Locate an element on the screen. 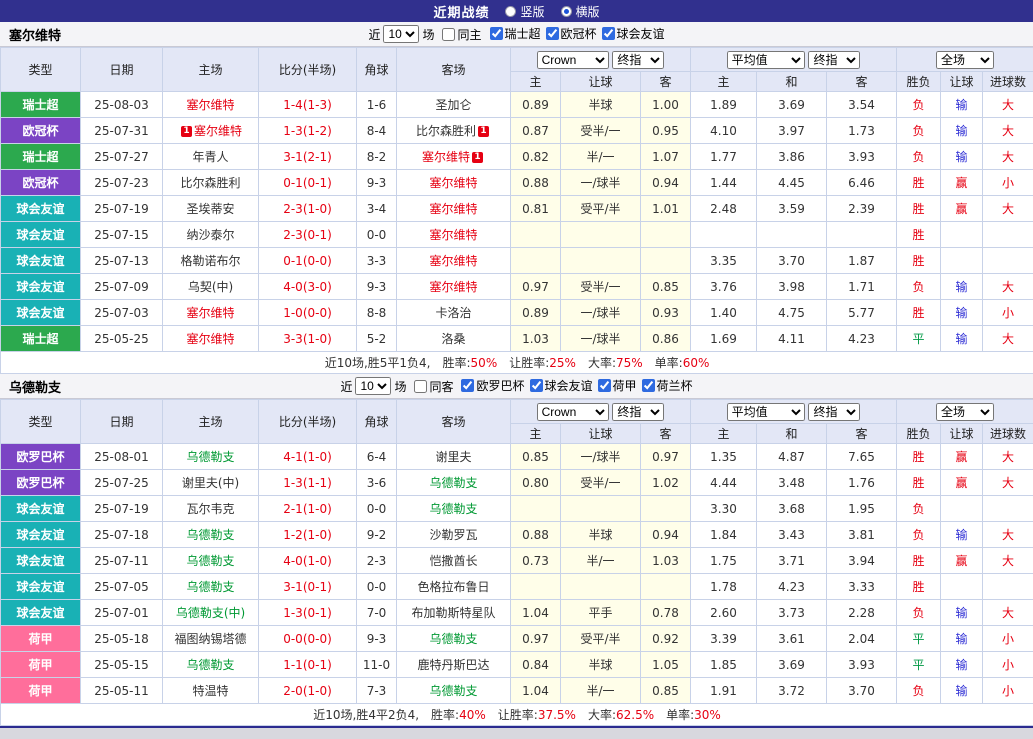 The width and height of the screenshot is (1033, 739). team-name: 恺撒酋长 is located at coordinates (453, 561).